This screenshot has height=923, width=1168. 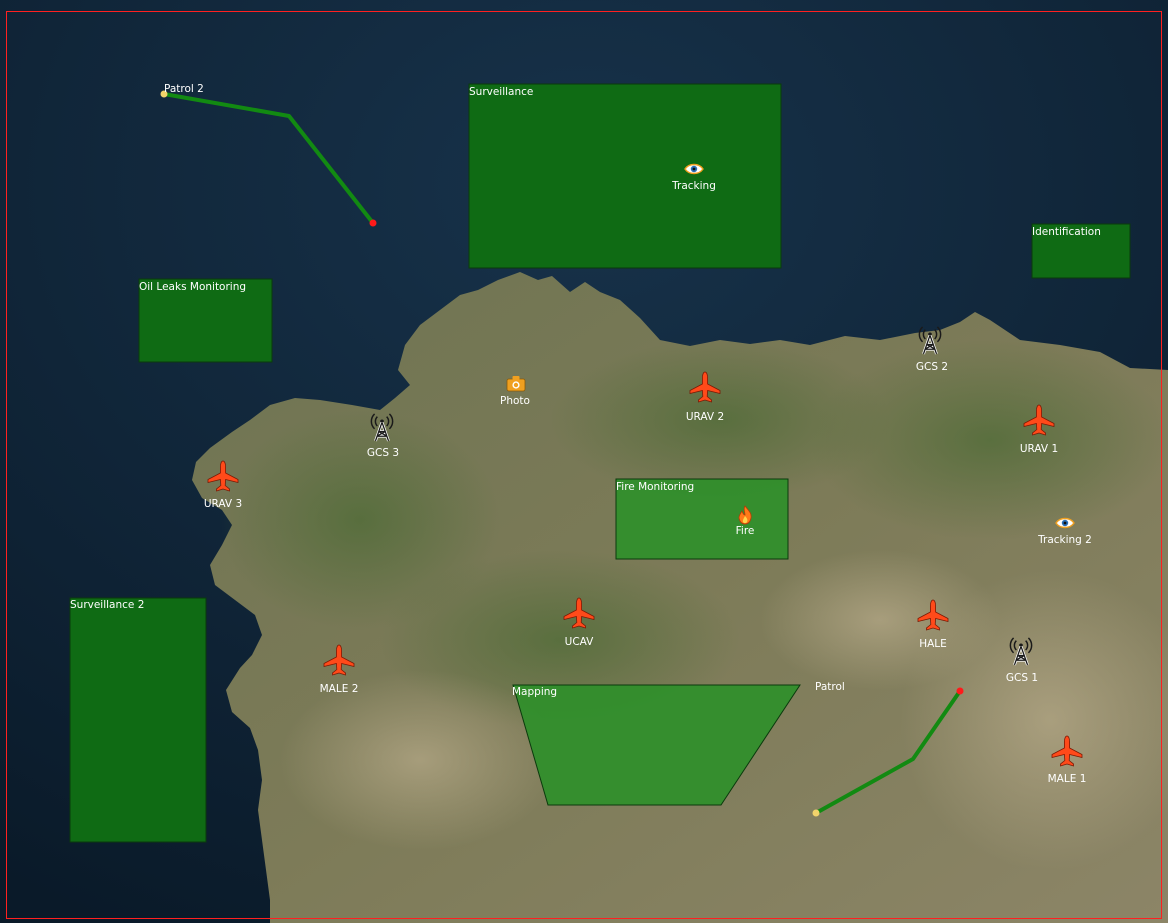 I want to click on aircraft-urav-3-label: URAV 3, so click(x=223, y=504).